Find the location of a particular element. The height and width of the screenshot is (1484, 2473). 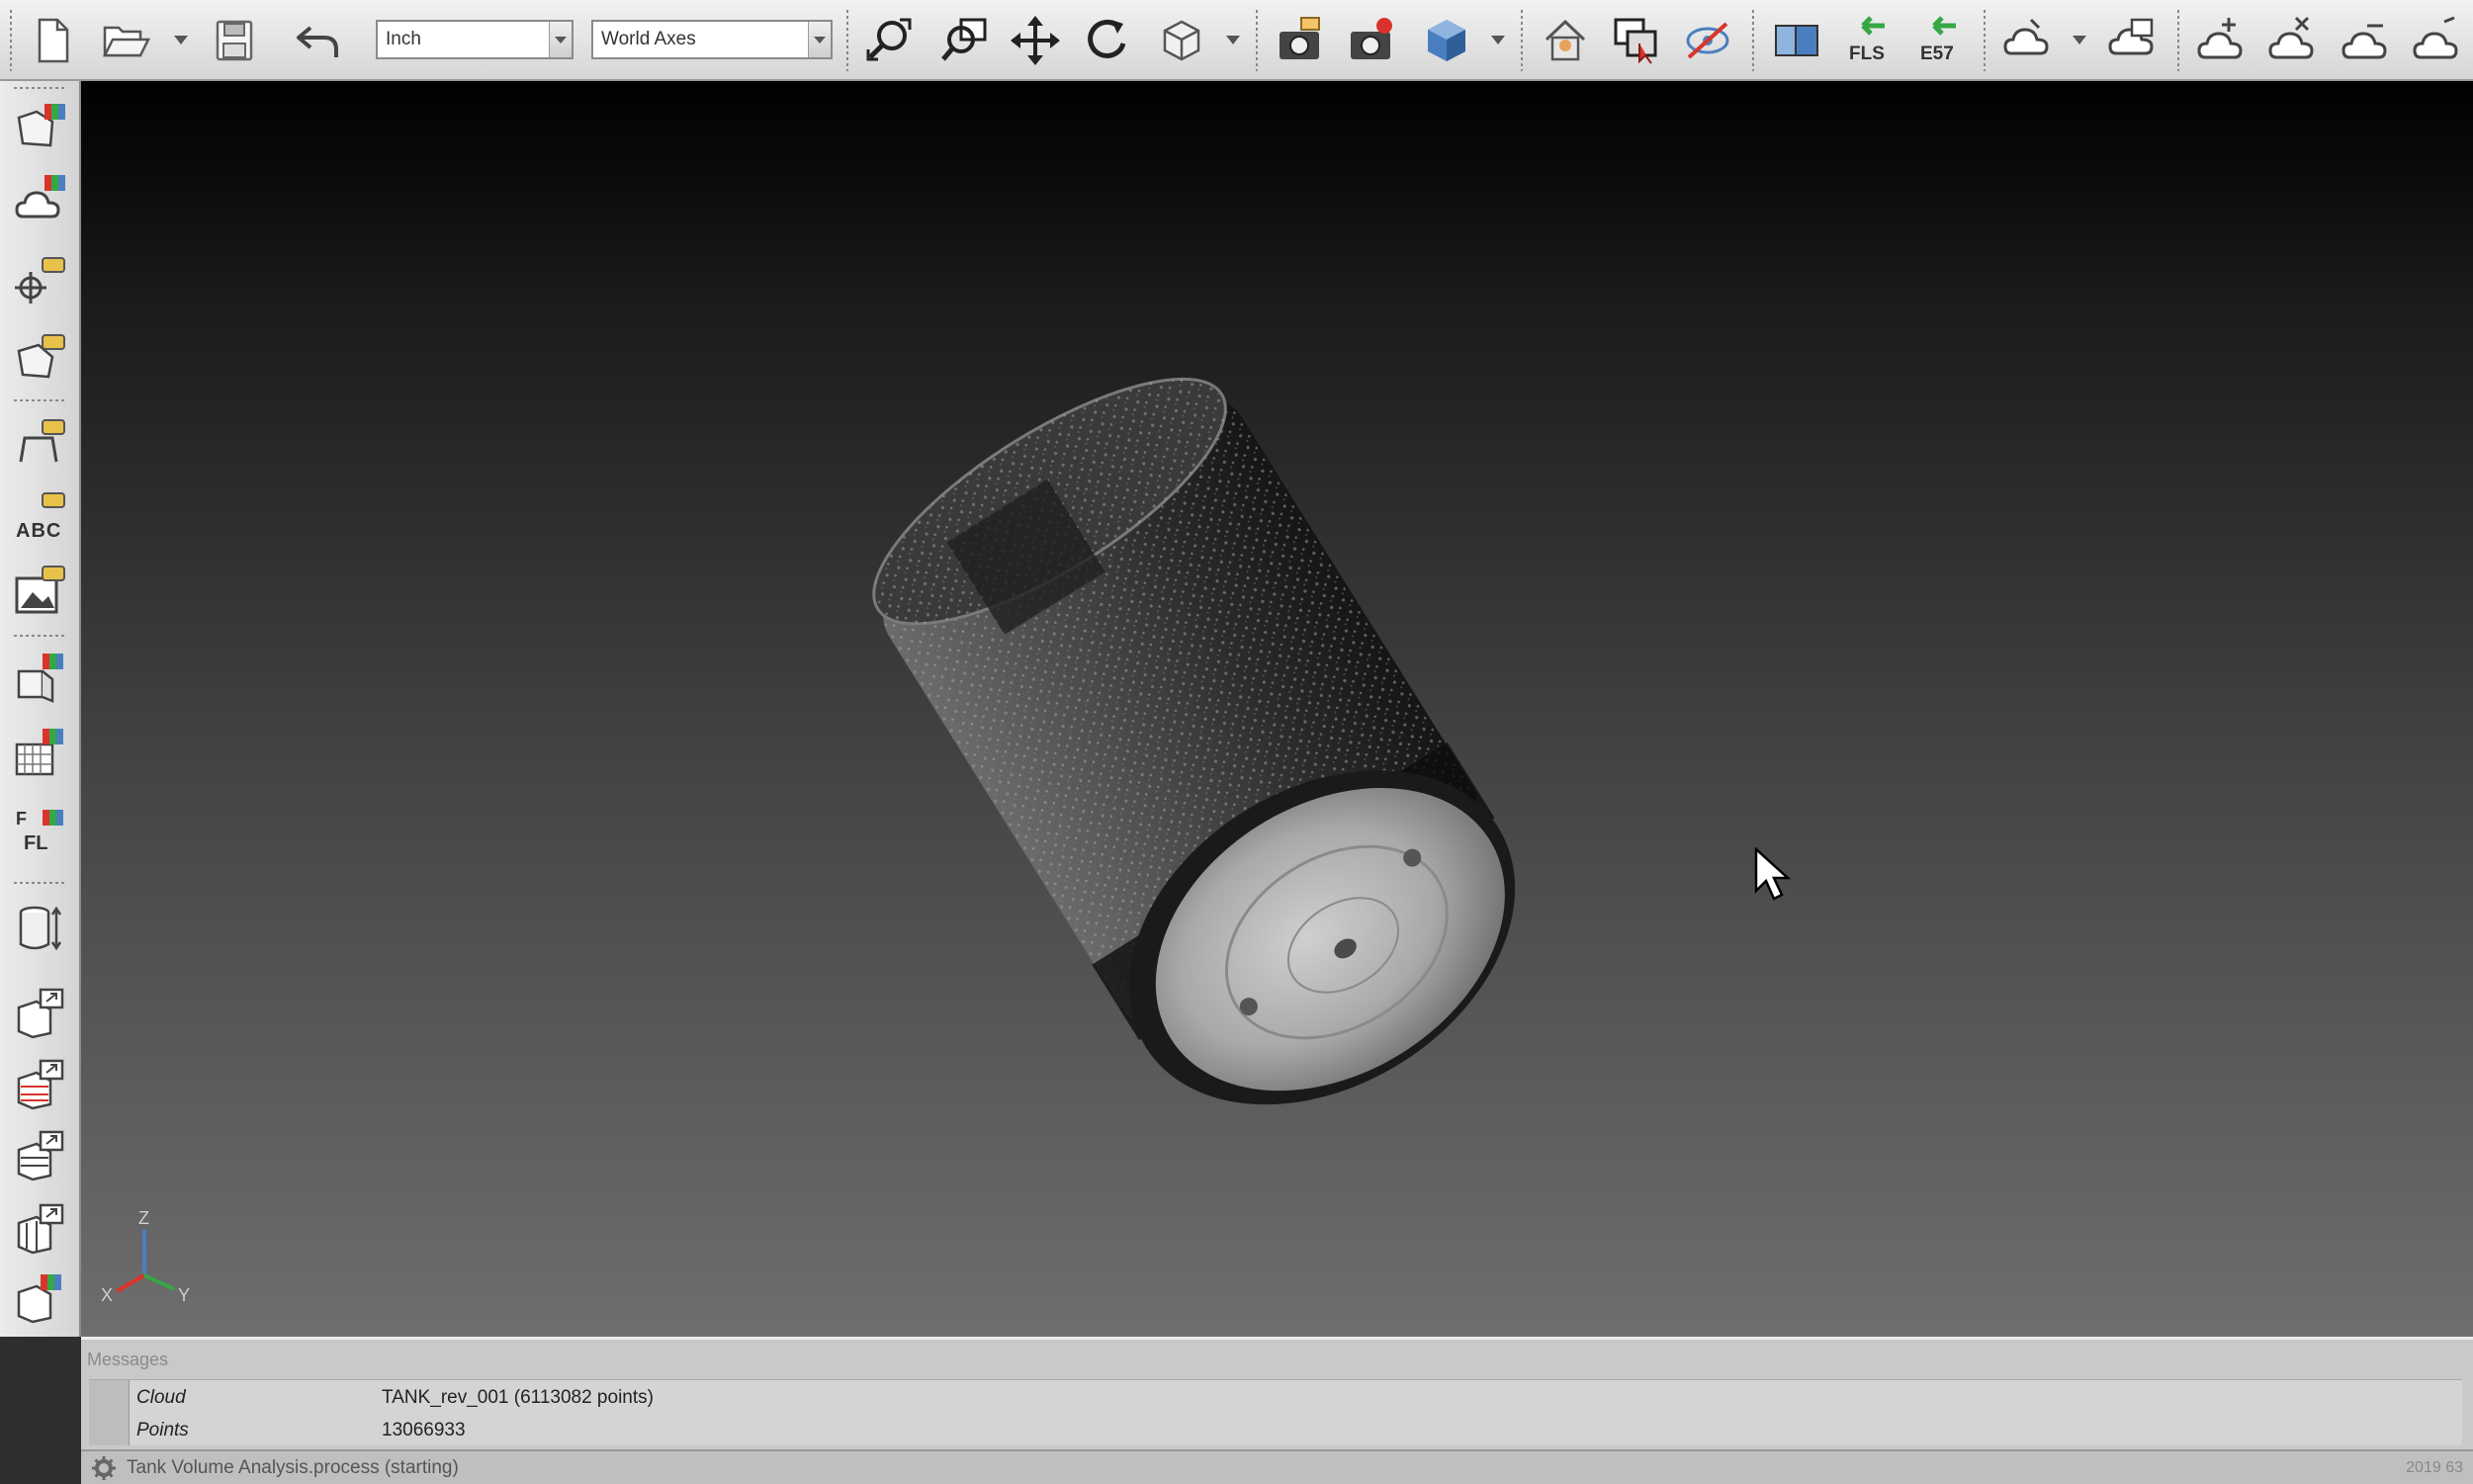

render-mode-button is located at coordinates (1447, 40).